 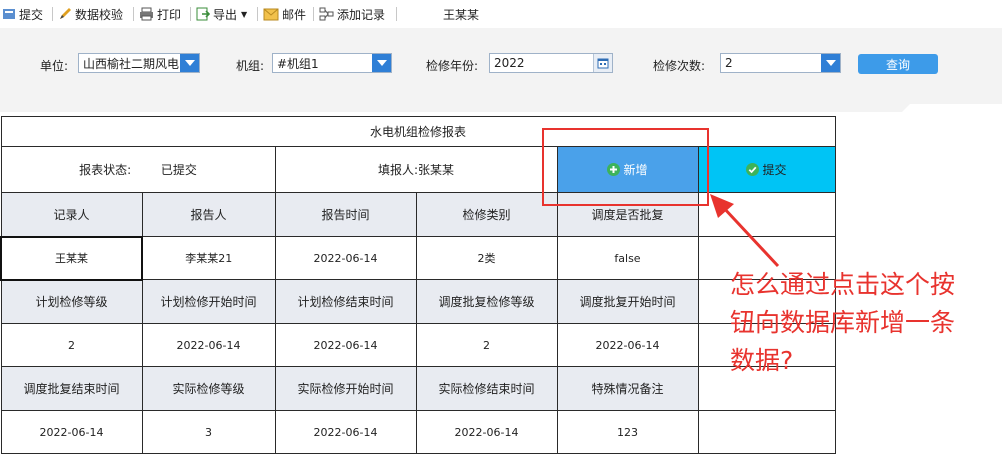 I want to click on current-user: 王某某, so click(x=461, y=14).